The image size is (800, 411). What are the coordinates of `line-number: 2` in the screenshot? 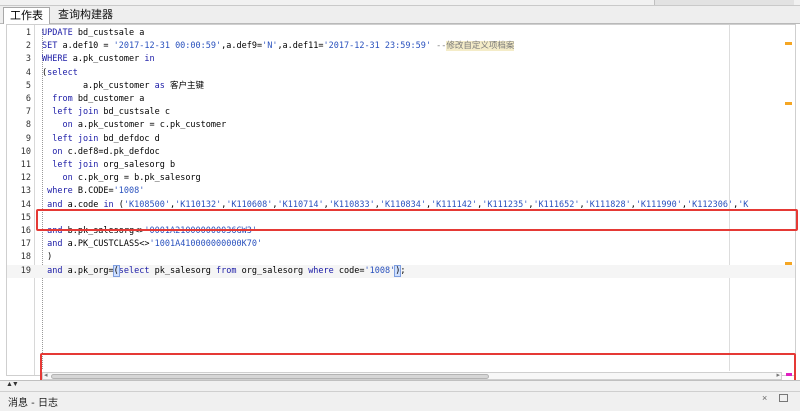 It's located at (28, 46).